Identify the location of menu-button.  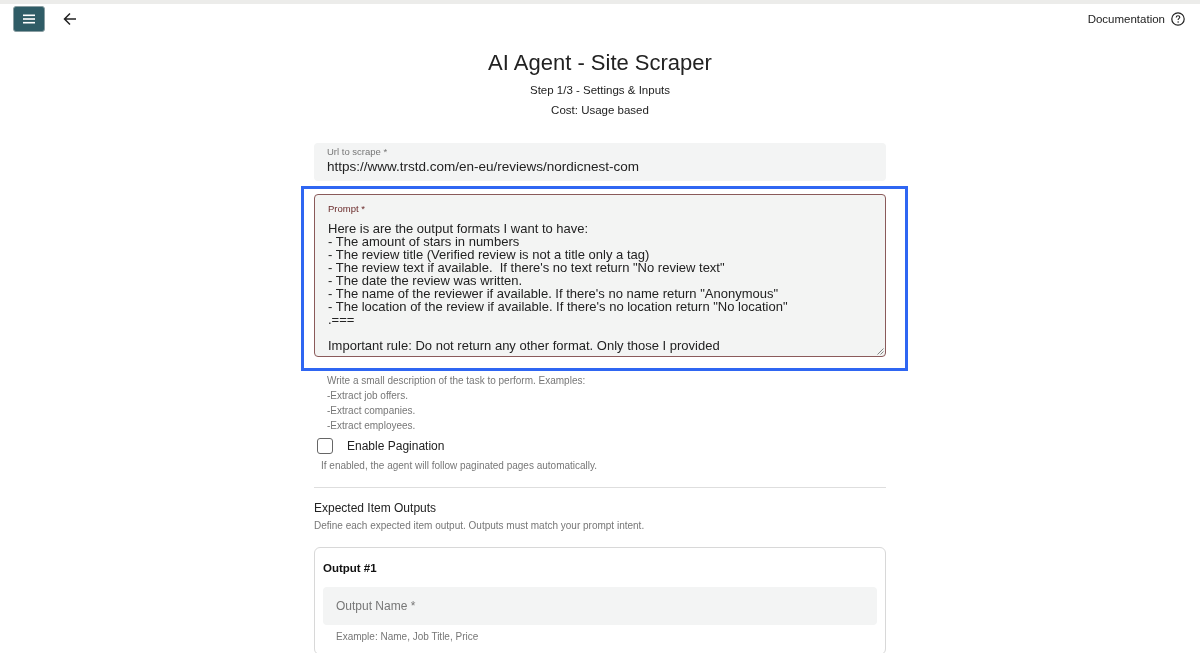
(29, 19).